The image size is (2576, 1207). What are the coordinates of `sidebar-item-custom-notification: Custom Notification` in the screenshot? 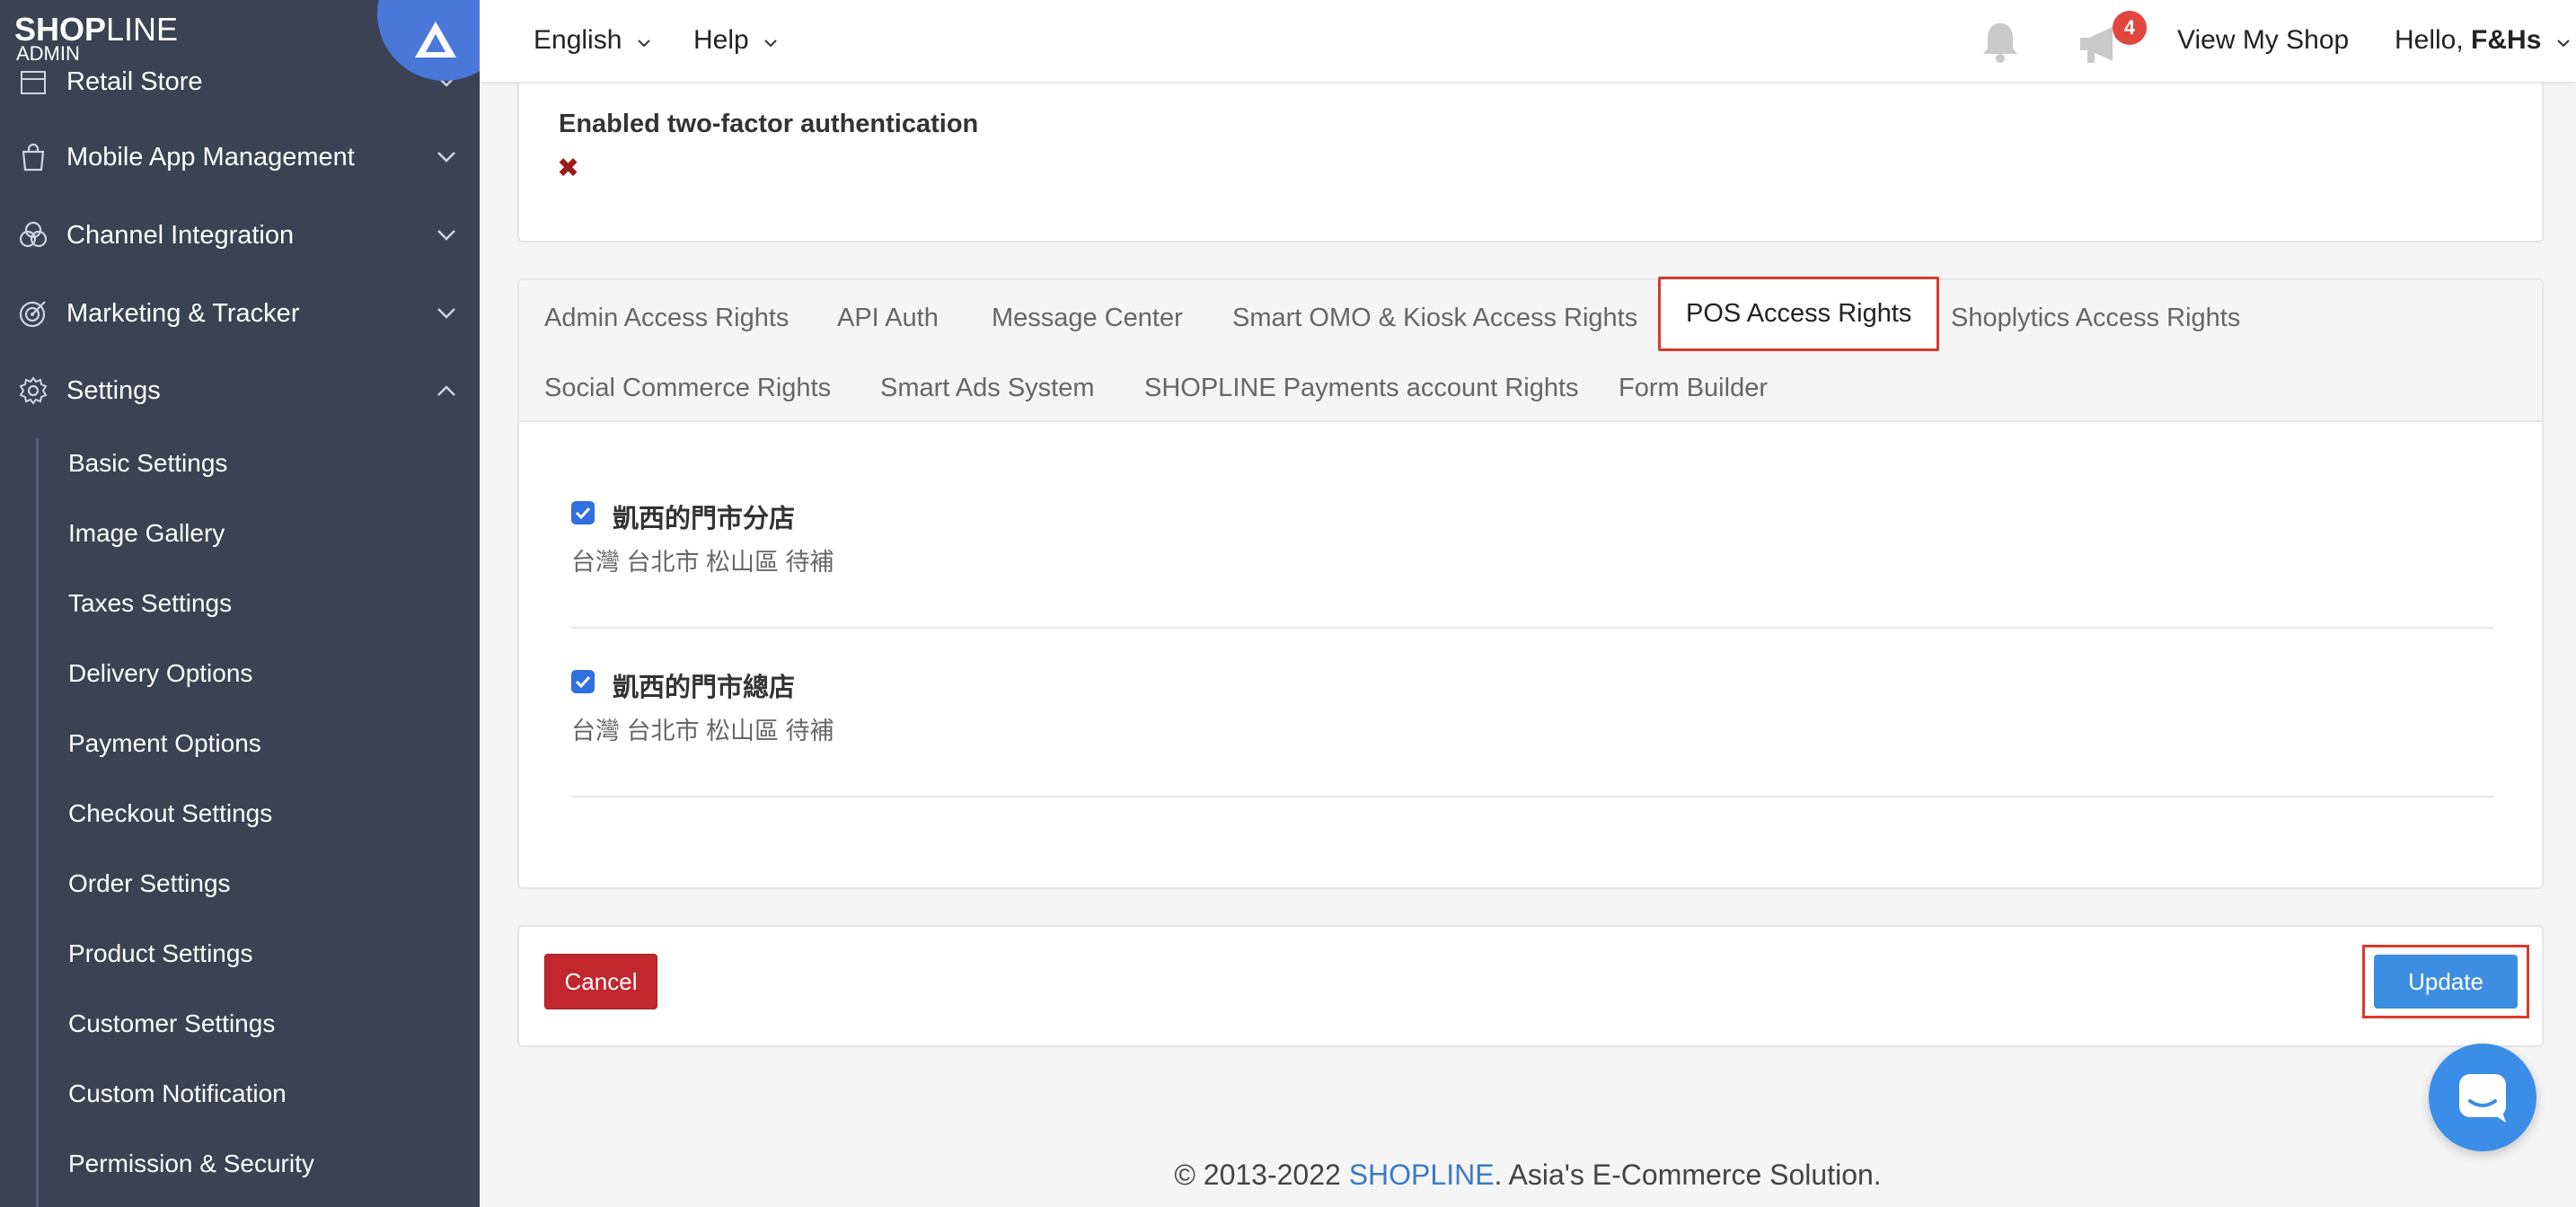 It's located at (177, 1093).